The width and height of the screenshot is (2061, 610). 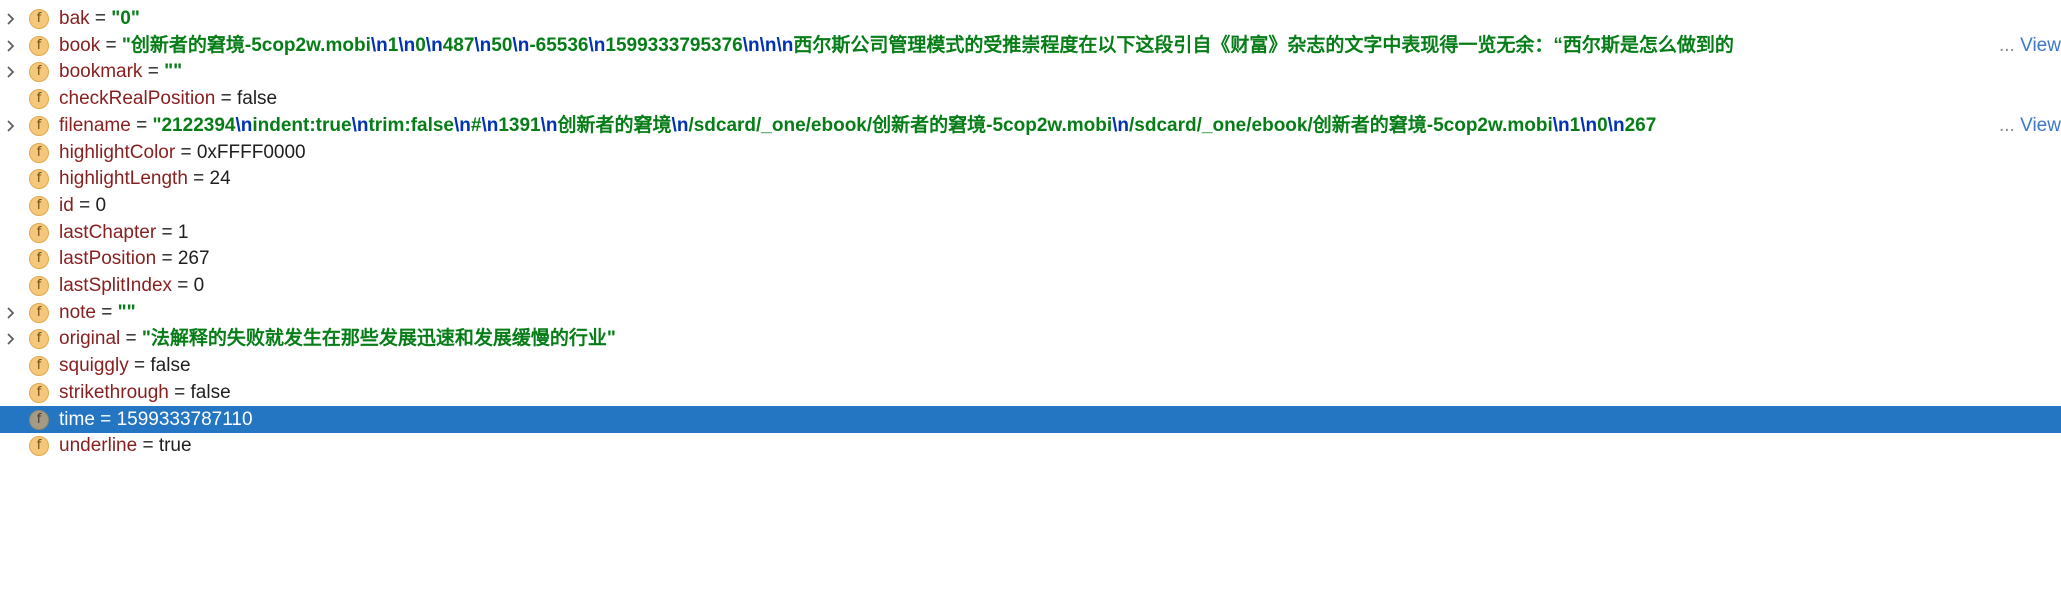 I want to click on variable-row-highlightColor: f highlightColor = 0xFFFF0000, so click(x=1030, y=152).